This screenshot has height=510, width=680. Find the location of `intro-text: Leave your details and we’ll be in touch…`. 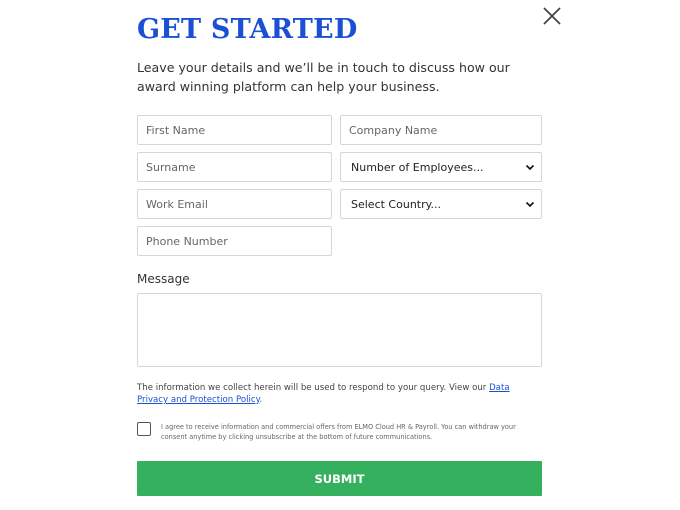

intro-text: Leave your details and we’ll be in touch… is located at coordinates (323, 77).